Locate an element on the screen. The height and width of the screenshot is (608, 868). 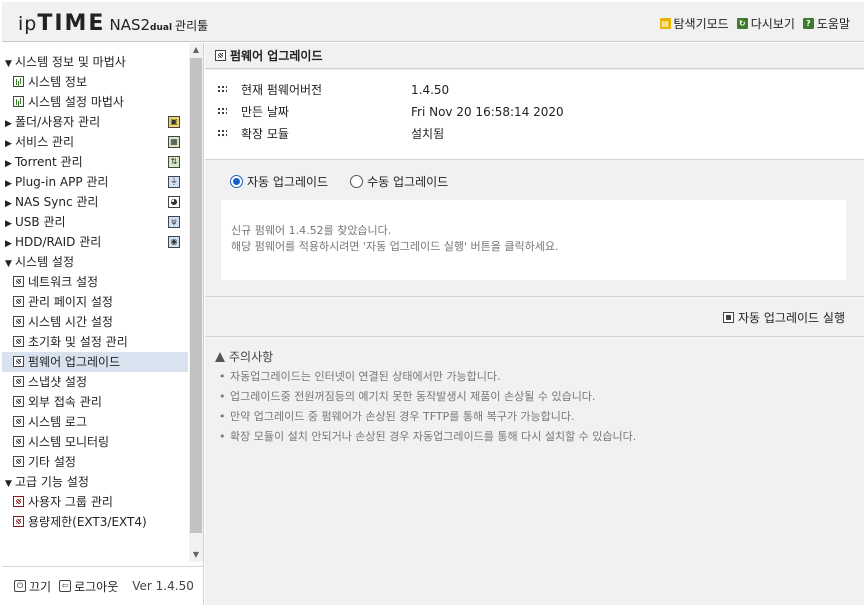
sidebar-item-label: 네트워크 설정 is located at coordinates (63, 282).